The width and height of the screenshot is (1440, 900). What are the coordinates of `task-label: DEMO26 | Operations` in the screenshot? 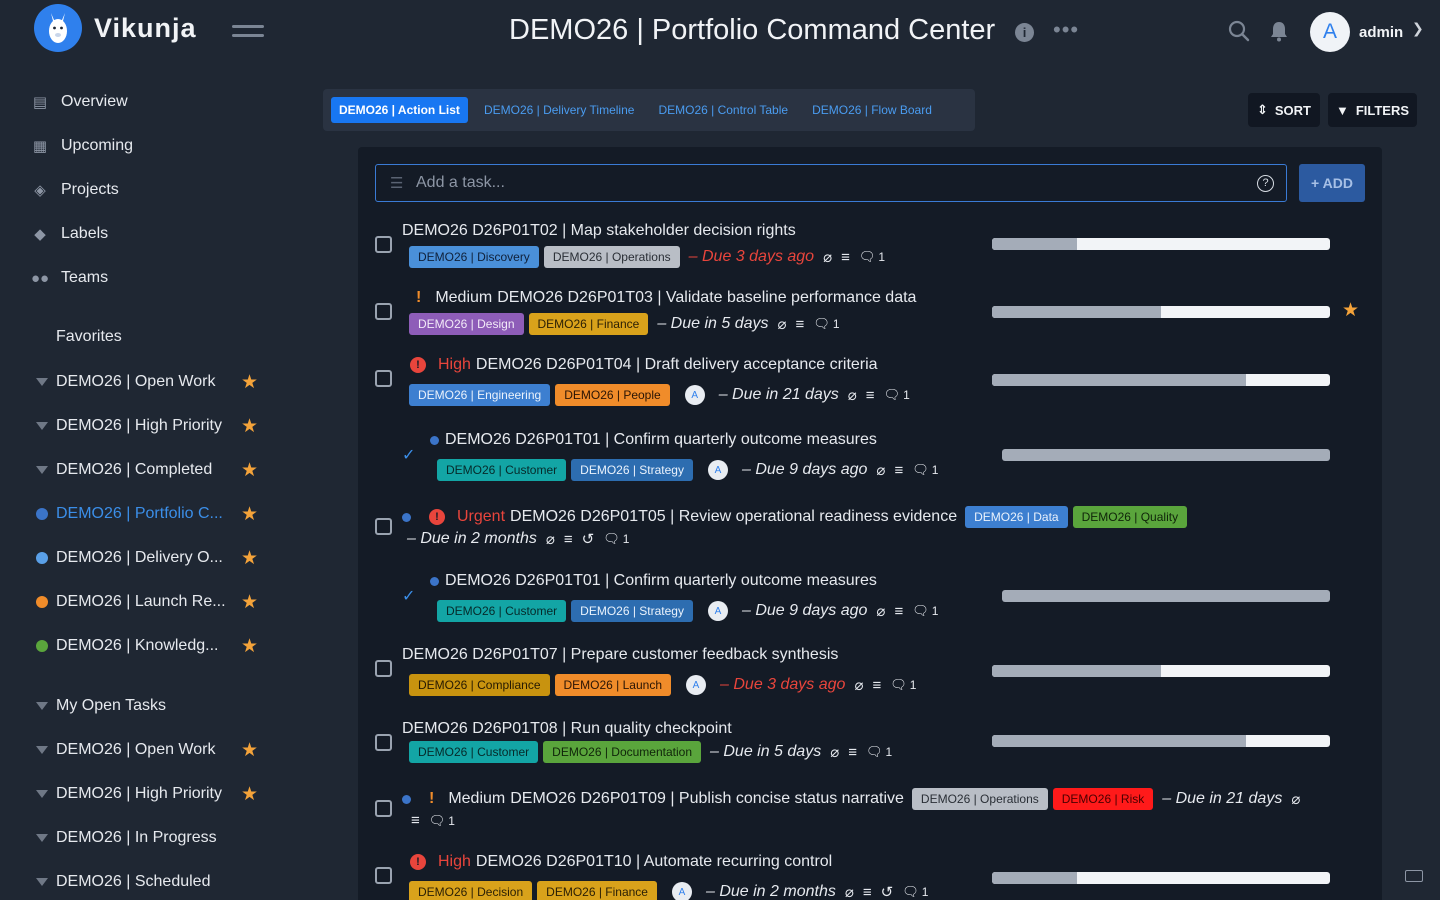 It's located at (979, 799).